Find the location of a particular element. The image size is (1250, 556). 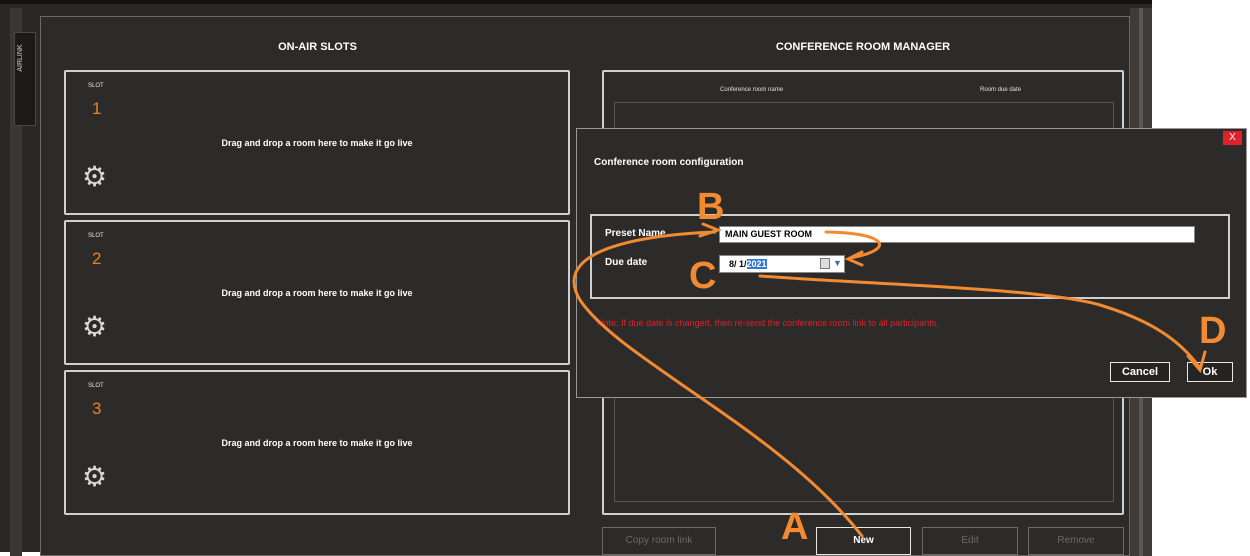

annotation-label-d: D is located at coordinates (1213, 331).